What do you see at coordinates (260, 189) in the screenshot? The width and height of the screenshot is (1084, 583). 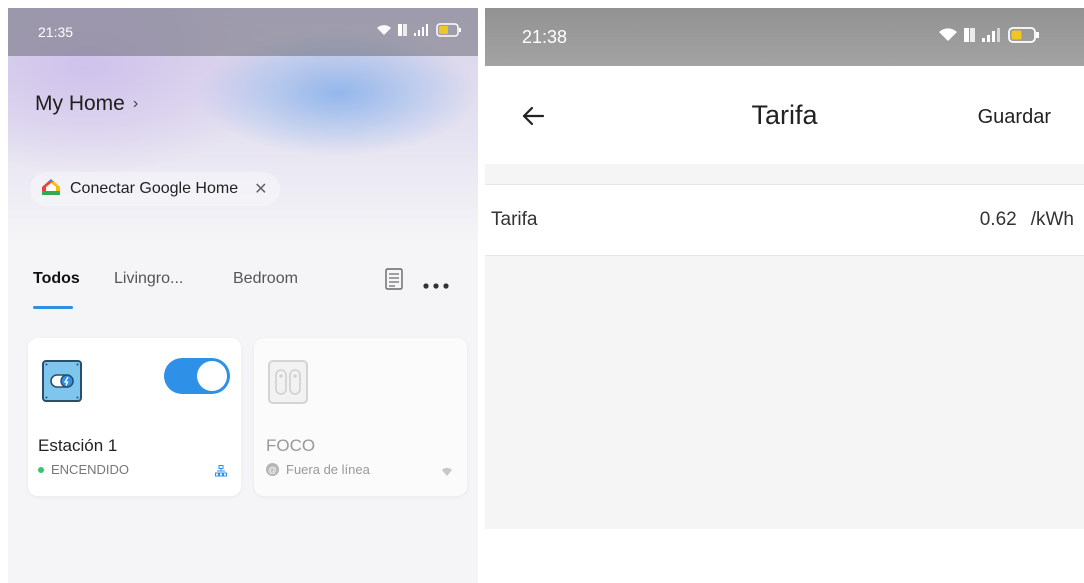 I see `close-icon: ✕` at bounding box center [260, 189].